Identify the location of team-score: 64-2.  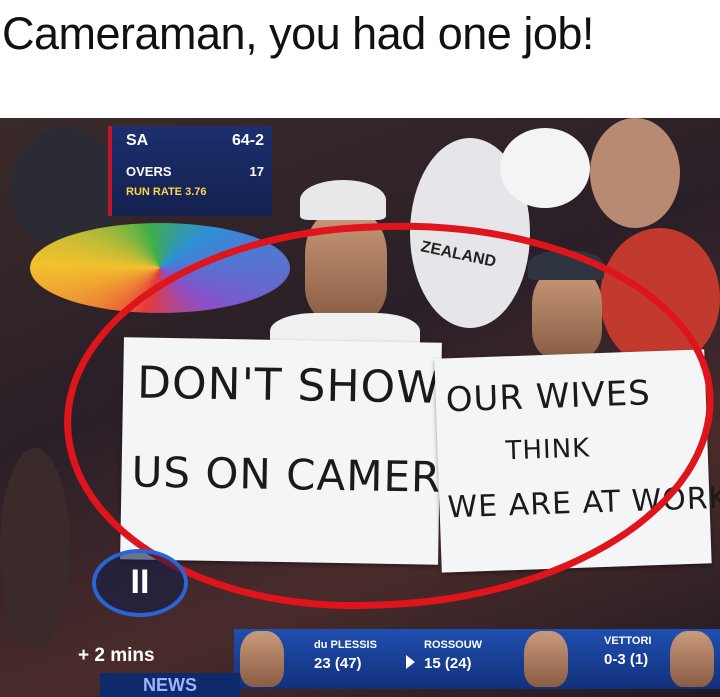
(247, 140).